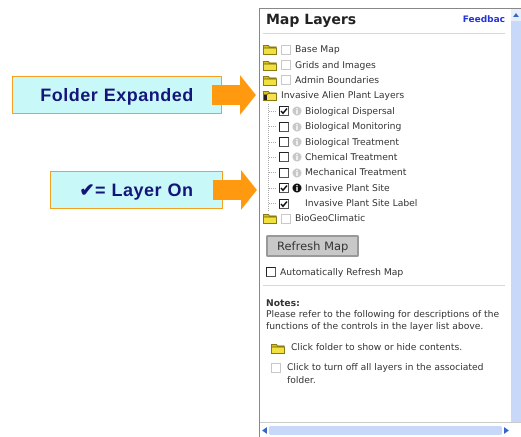  I want to click on callout-label: Folder Expanded, so click(117, 95).